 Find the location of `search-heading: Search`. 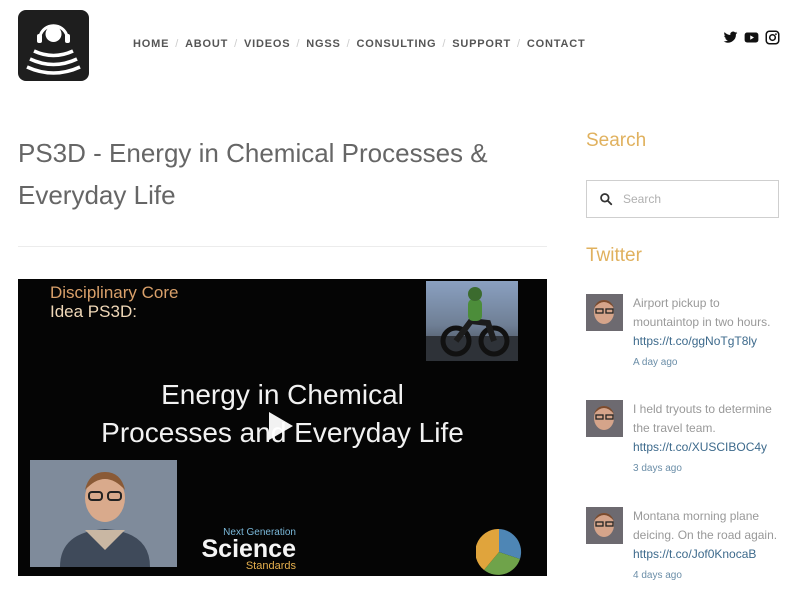

search-heading: Search is located at coordinates (616, 140).